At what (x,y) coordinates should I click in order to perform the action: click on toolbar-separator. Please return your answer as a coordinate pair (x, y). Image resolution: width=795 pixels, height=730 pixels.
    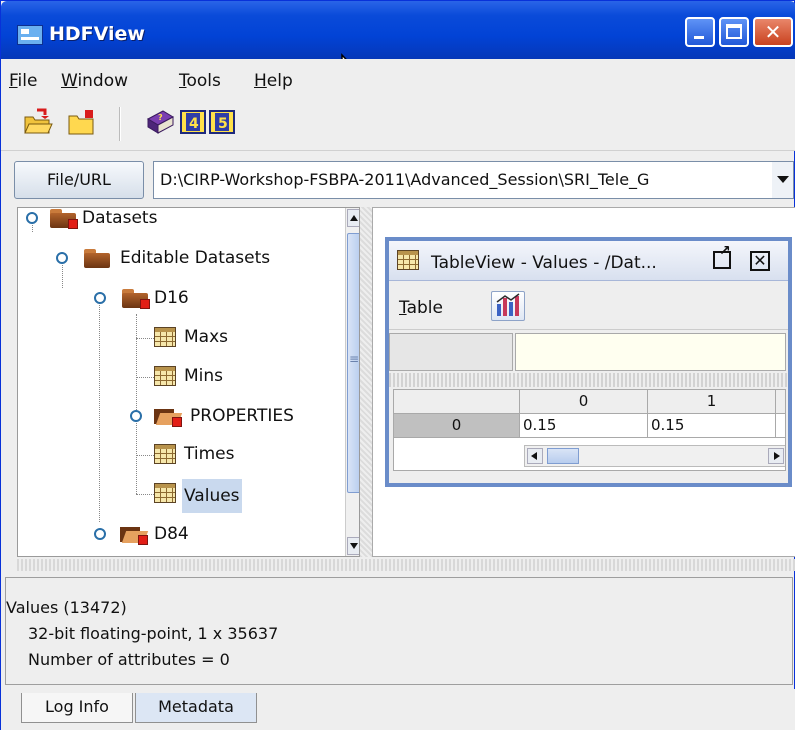
    Looking at the image, I should click on (120, 124).